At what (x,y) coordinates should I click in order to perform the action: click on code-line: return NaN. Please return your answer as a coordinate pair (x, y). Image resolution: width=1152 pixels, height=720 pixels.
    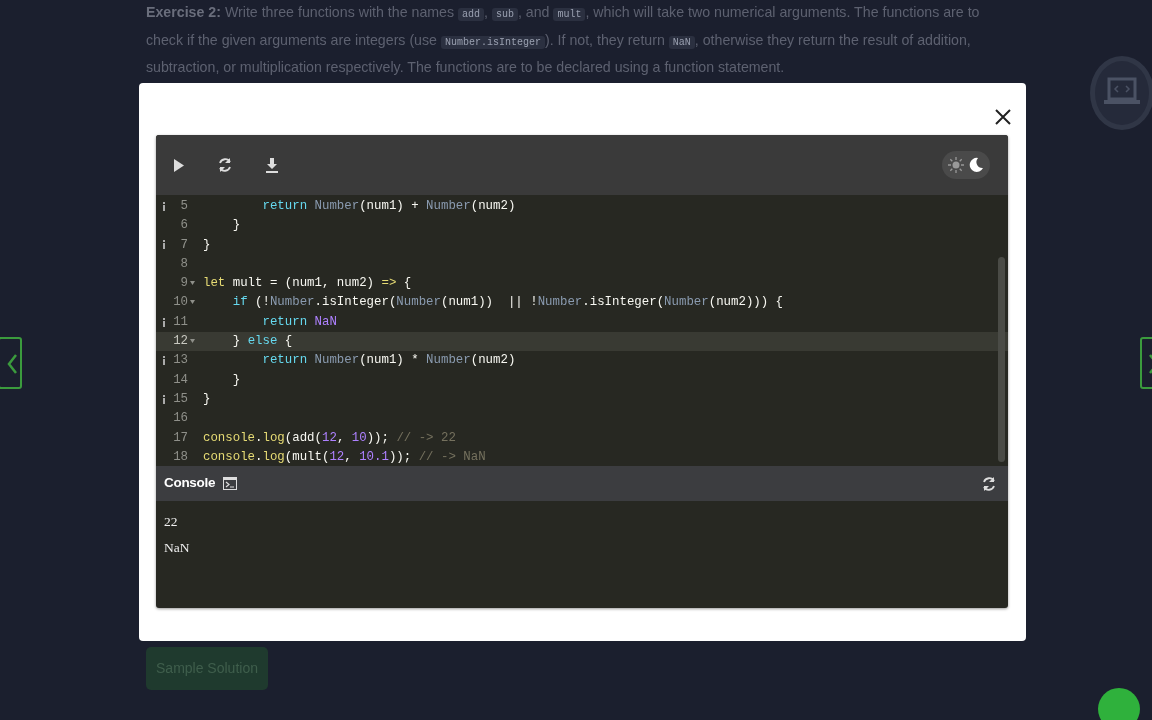
    Looking at the image, I should click on (299, 322).